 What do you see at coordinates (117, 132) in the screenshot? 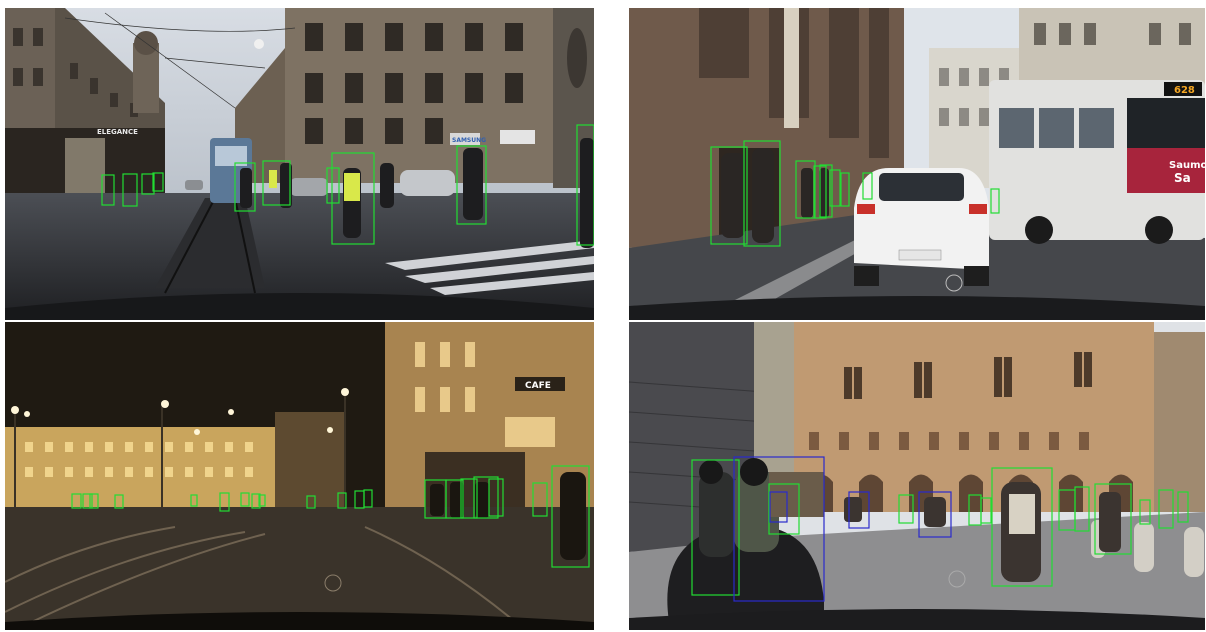
I see `sign-text: ELEGANCE` at bounding box center [117, 132].